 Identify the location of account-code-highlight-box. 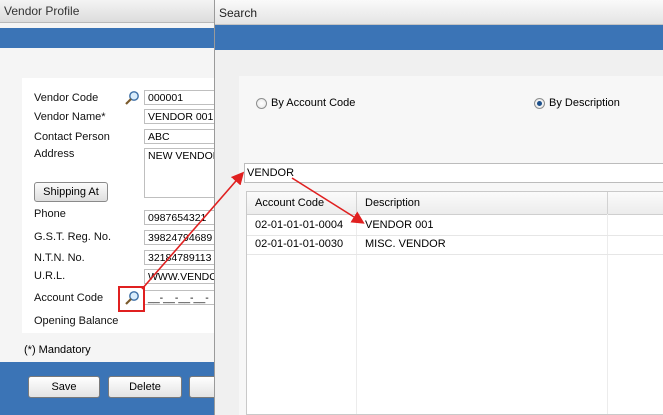
(131, 299).